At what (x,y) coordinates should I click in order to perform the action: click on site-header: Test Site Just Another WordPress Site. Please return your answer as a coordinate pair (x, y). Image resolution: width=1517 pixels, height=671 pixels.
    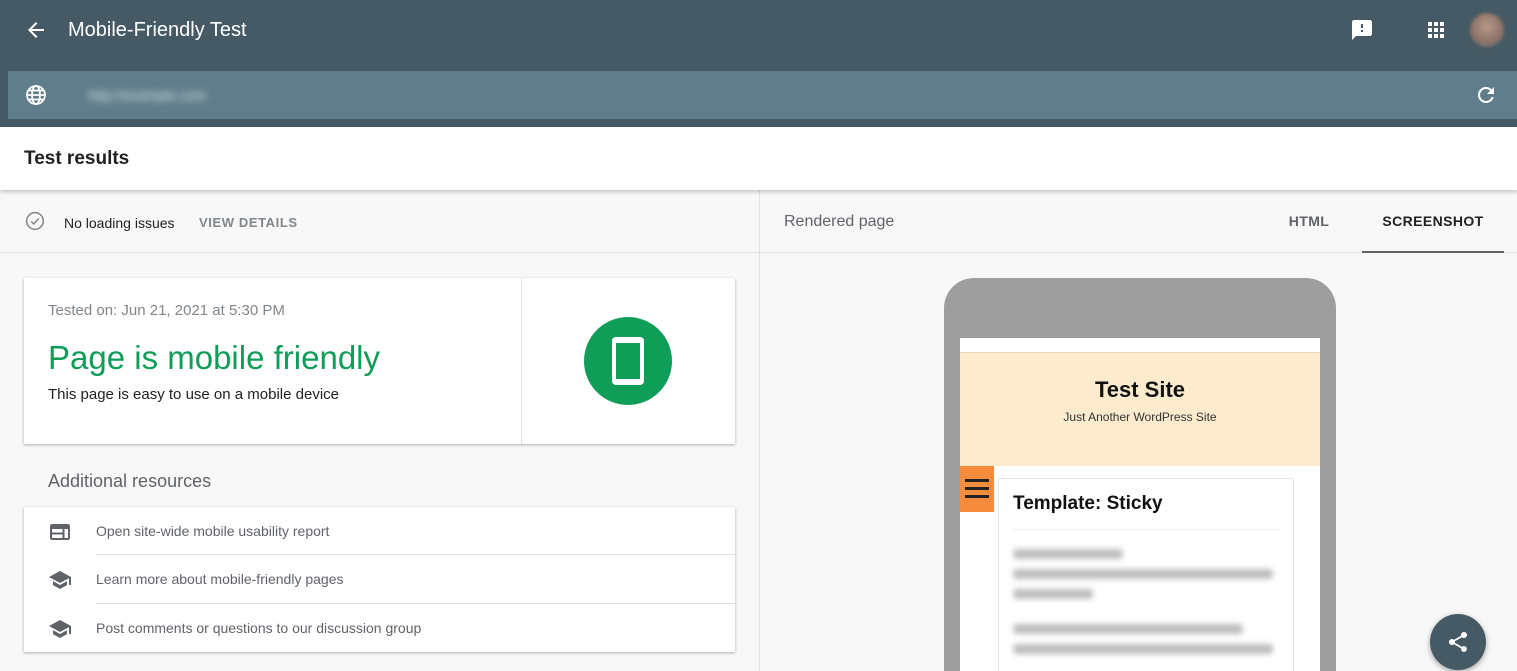
    Looking at the image, I should click on (1140, 409).